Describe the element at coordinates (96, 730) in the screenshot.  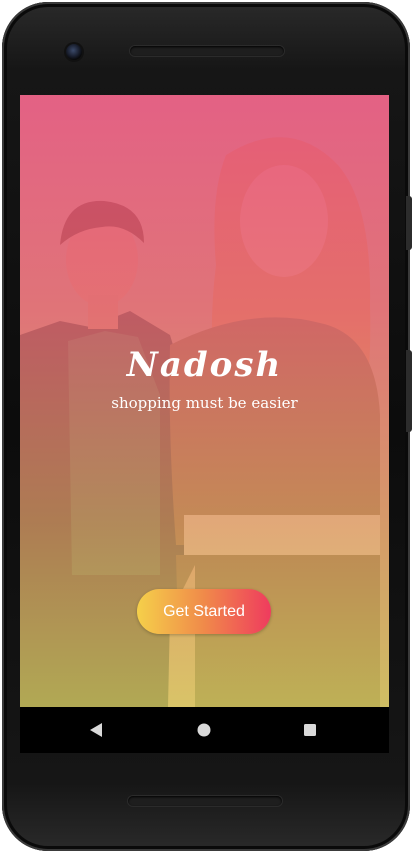
I see `back-triangle-icon` at that location.